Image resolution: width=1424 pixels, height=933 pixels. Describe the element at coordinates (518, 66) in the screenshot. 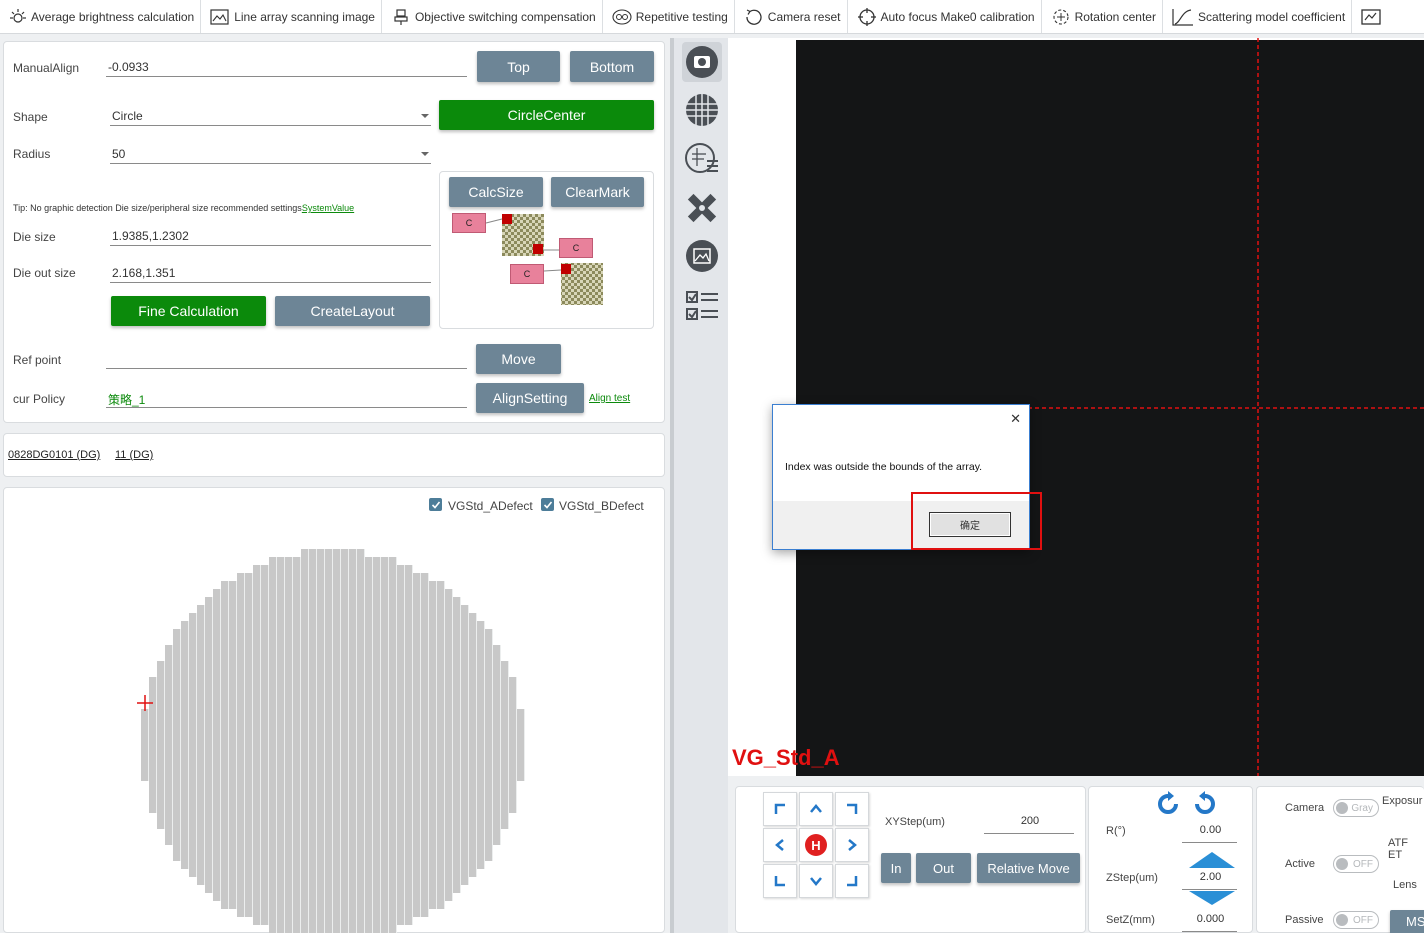

I see `top-button: Top` at that location.